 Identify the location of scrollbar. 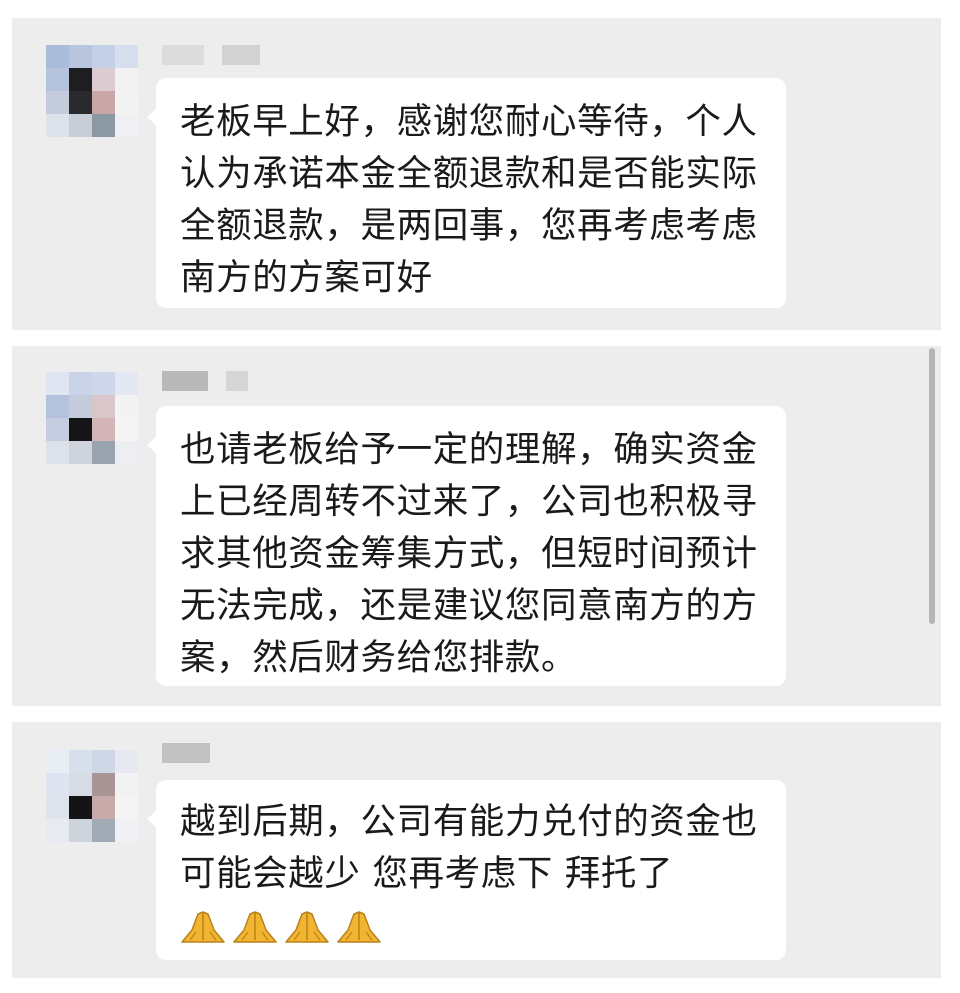
(932, 486).